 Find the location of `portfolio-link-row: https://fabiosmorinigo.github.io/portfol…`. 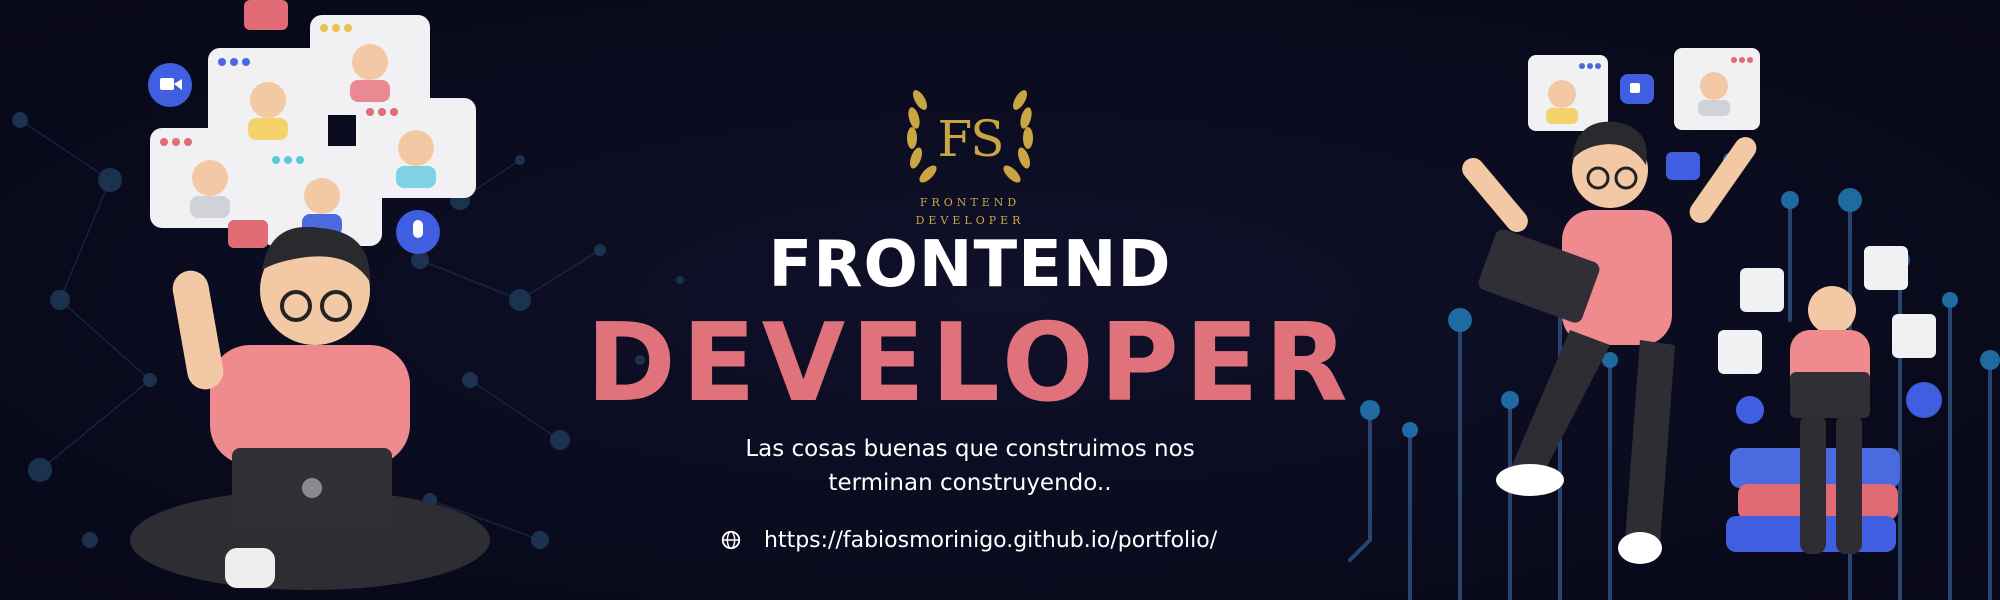

portfolio-link-row: https://fabiosmorinigo.github.io/portfol… is located at coordinates (970, 540).